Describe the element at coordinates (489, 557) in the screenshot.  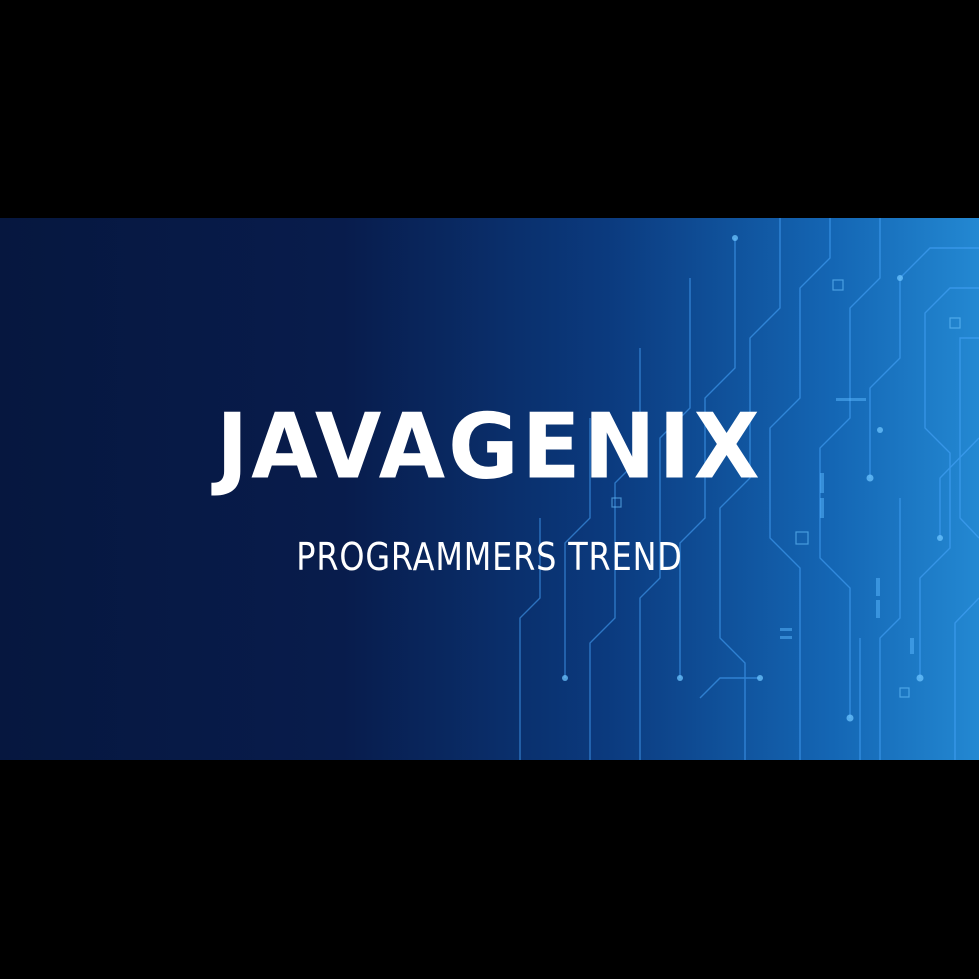
I see `brand-subtitle: PROGRAMMERS TREND` at that location.